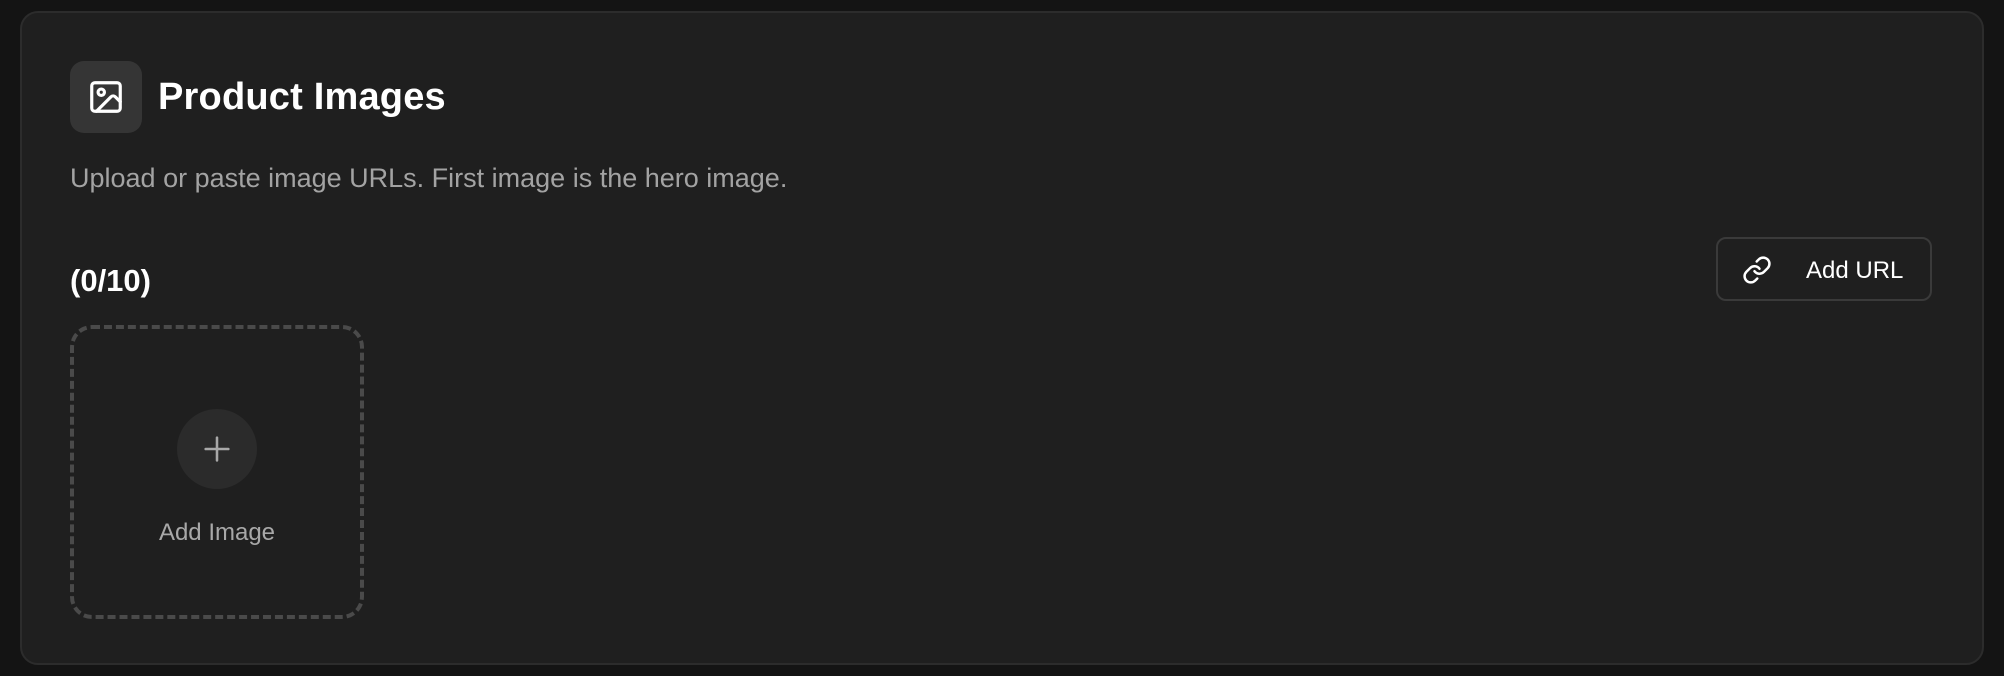  I want to click on add-image-label: Add Image, so click(217, 532).